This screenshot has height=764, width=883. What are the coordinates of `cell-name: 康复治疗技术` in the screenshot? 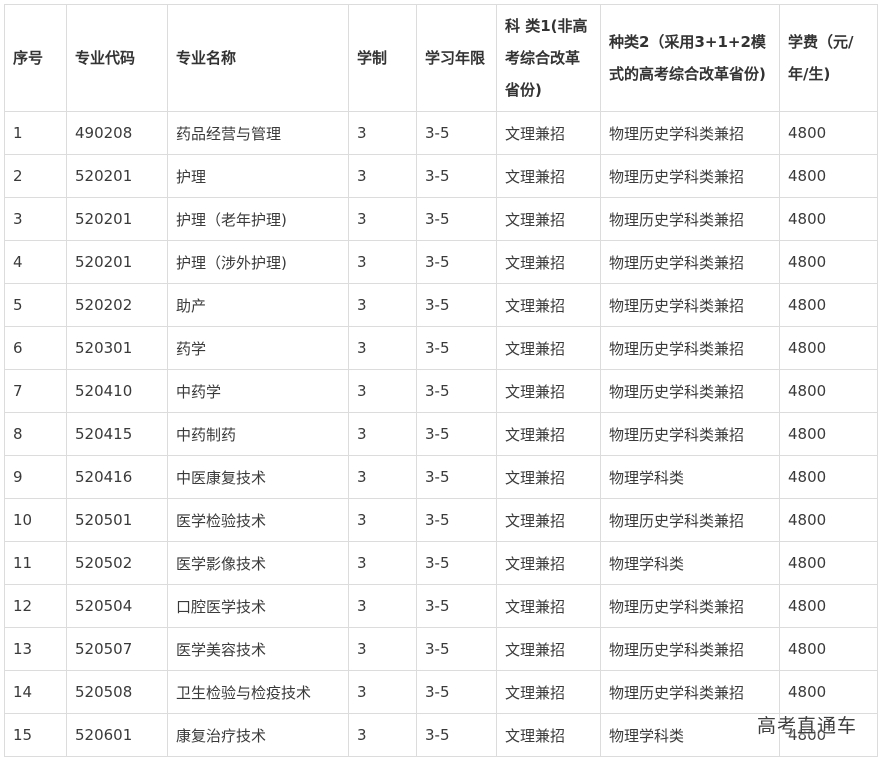 It's located at (258, 735).